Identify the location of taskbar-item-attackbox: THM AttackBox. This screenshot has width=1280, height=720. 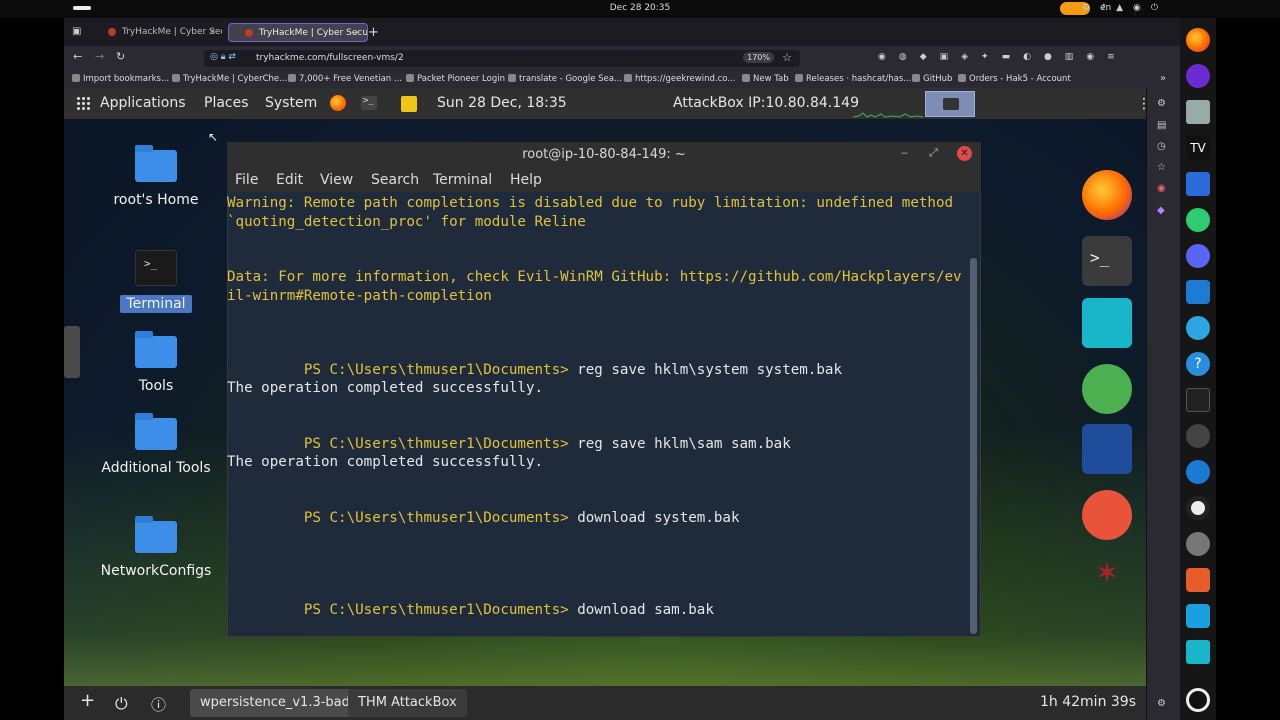
(407, 703).